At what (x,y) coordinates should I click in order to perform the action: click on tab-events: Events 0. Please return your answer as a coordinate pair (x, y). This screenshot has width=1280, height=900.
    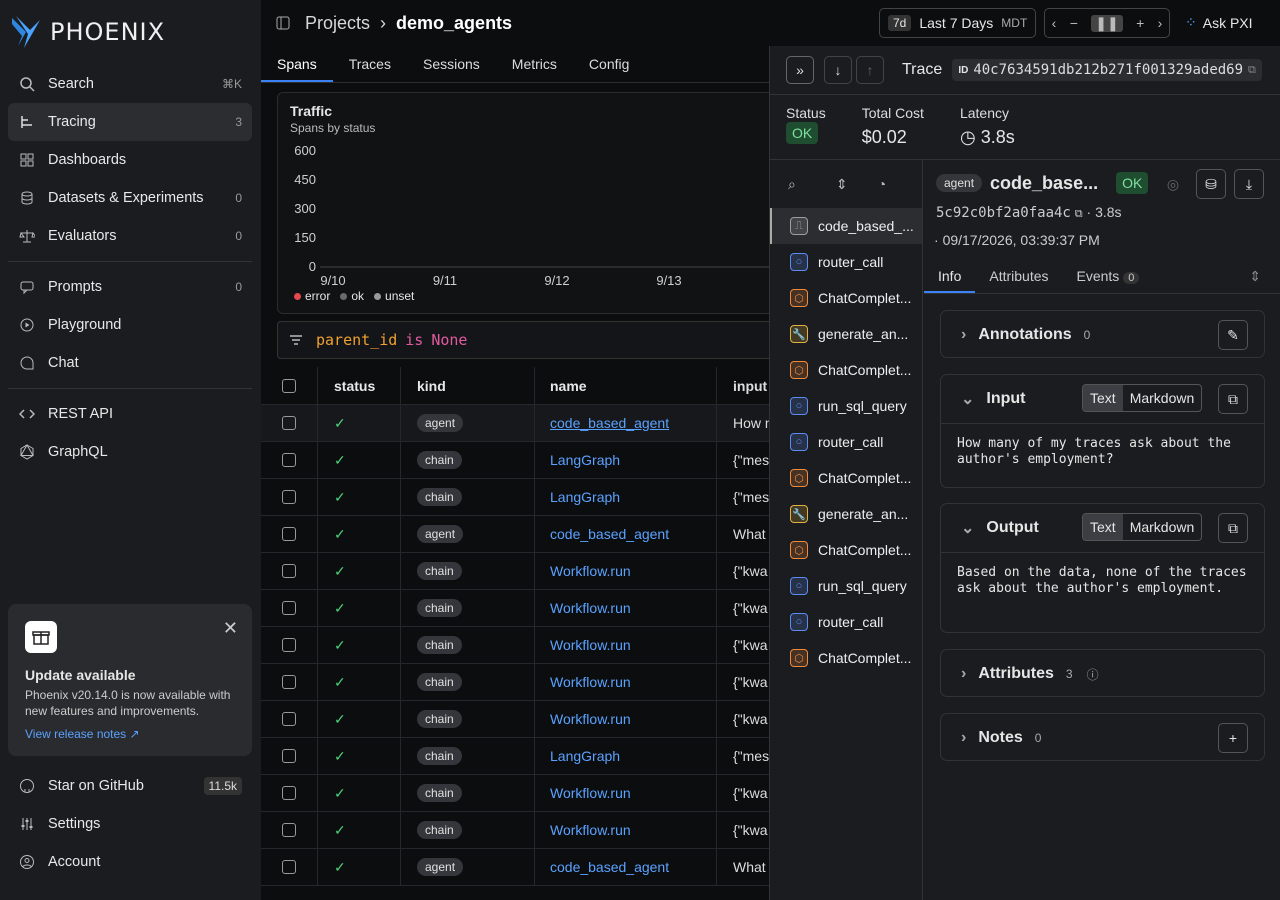
    Looking at the image, I should click on (1108, 276).